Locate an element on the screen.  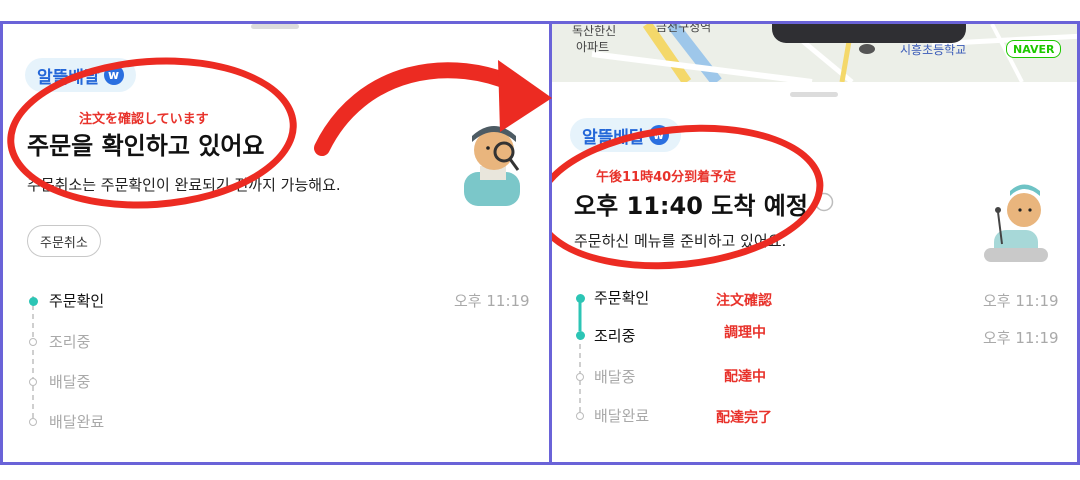
naver-logo: NAVER is located at coordinates (1034, 49).